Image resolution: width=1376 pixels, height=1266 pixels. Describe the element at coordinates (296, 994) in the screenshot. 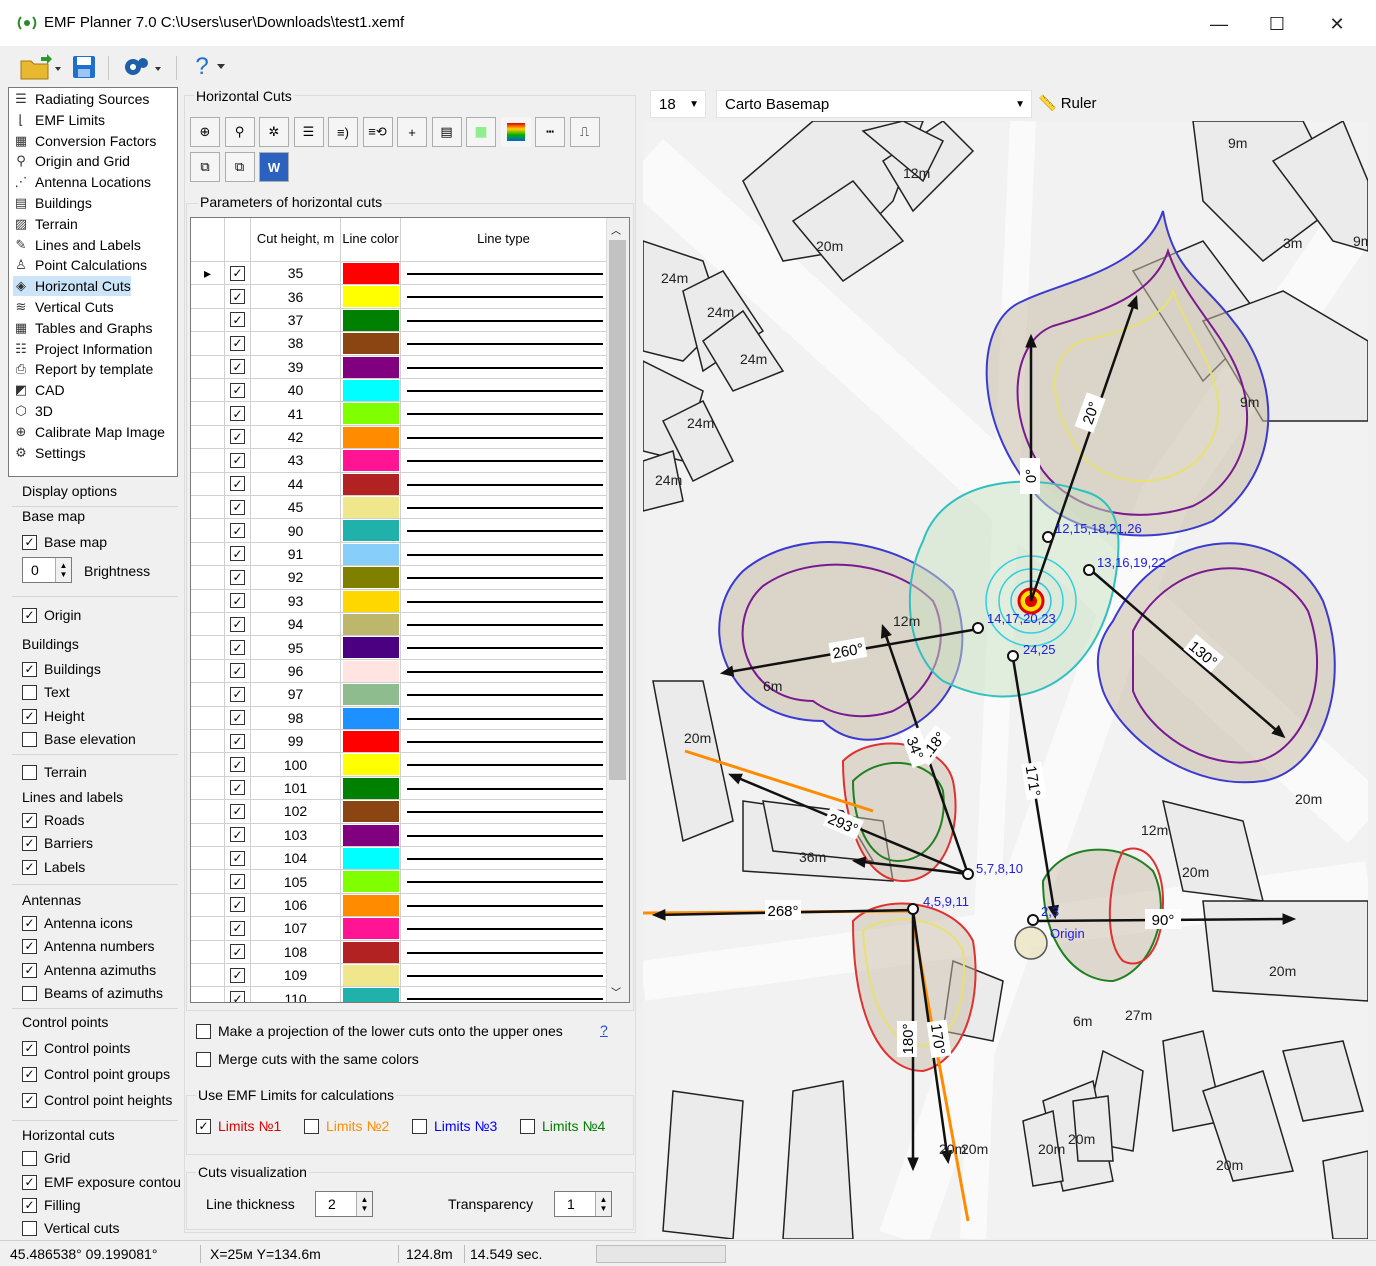

I see `cut-height-cell: 110` at that location.